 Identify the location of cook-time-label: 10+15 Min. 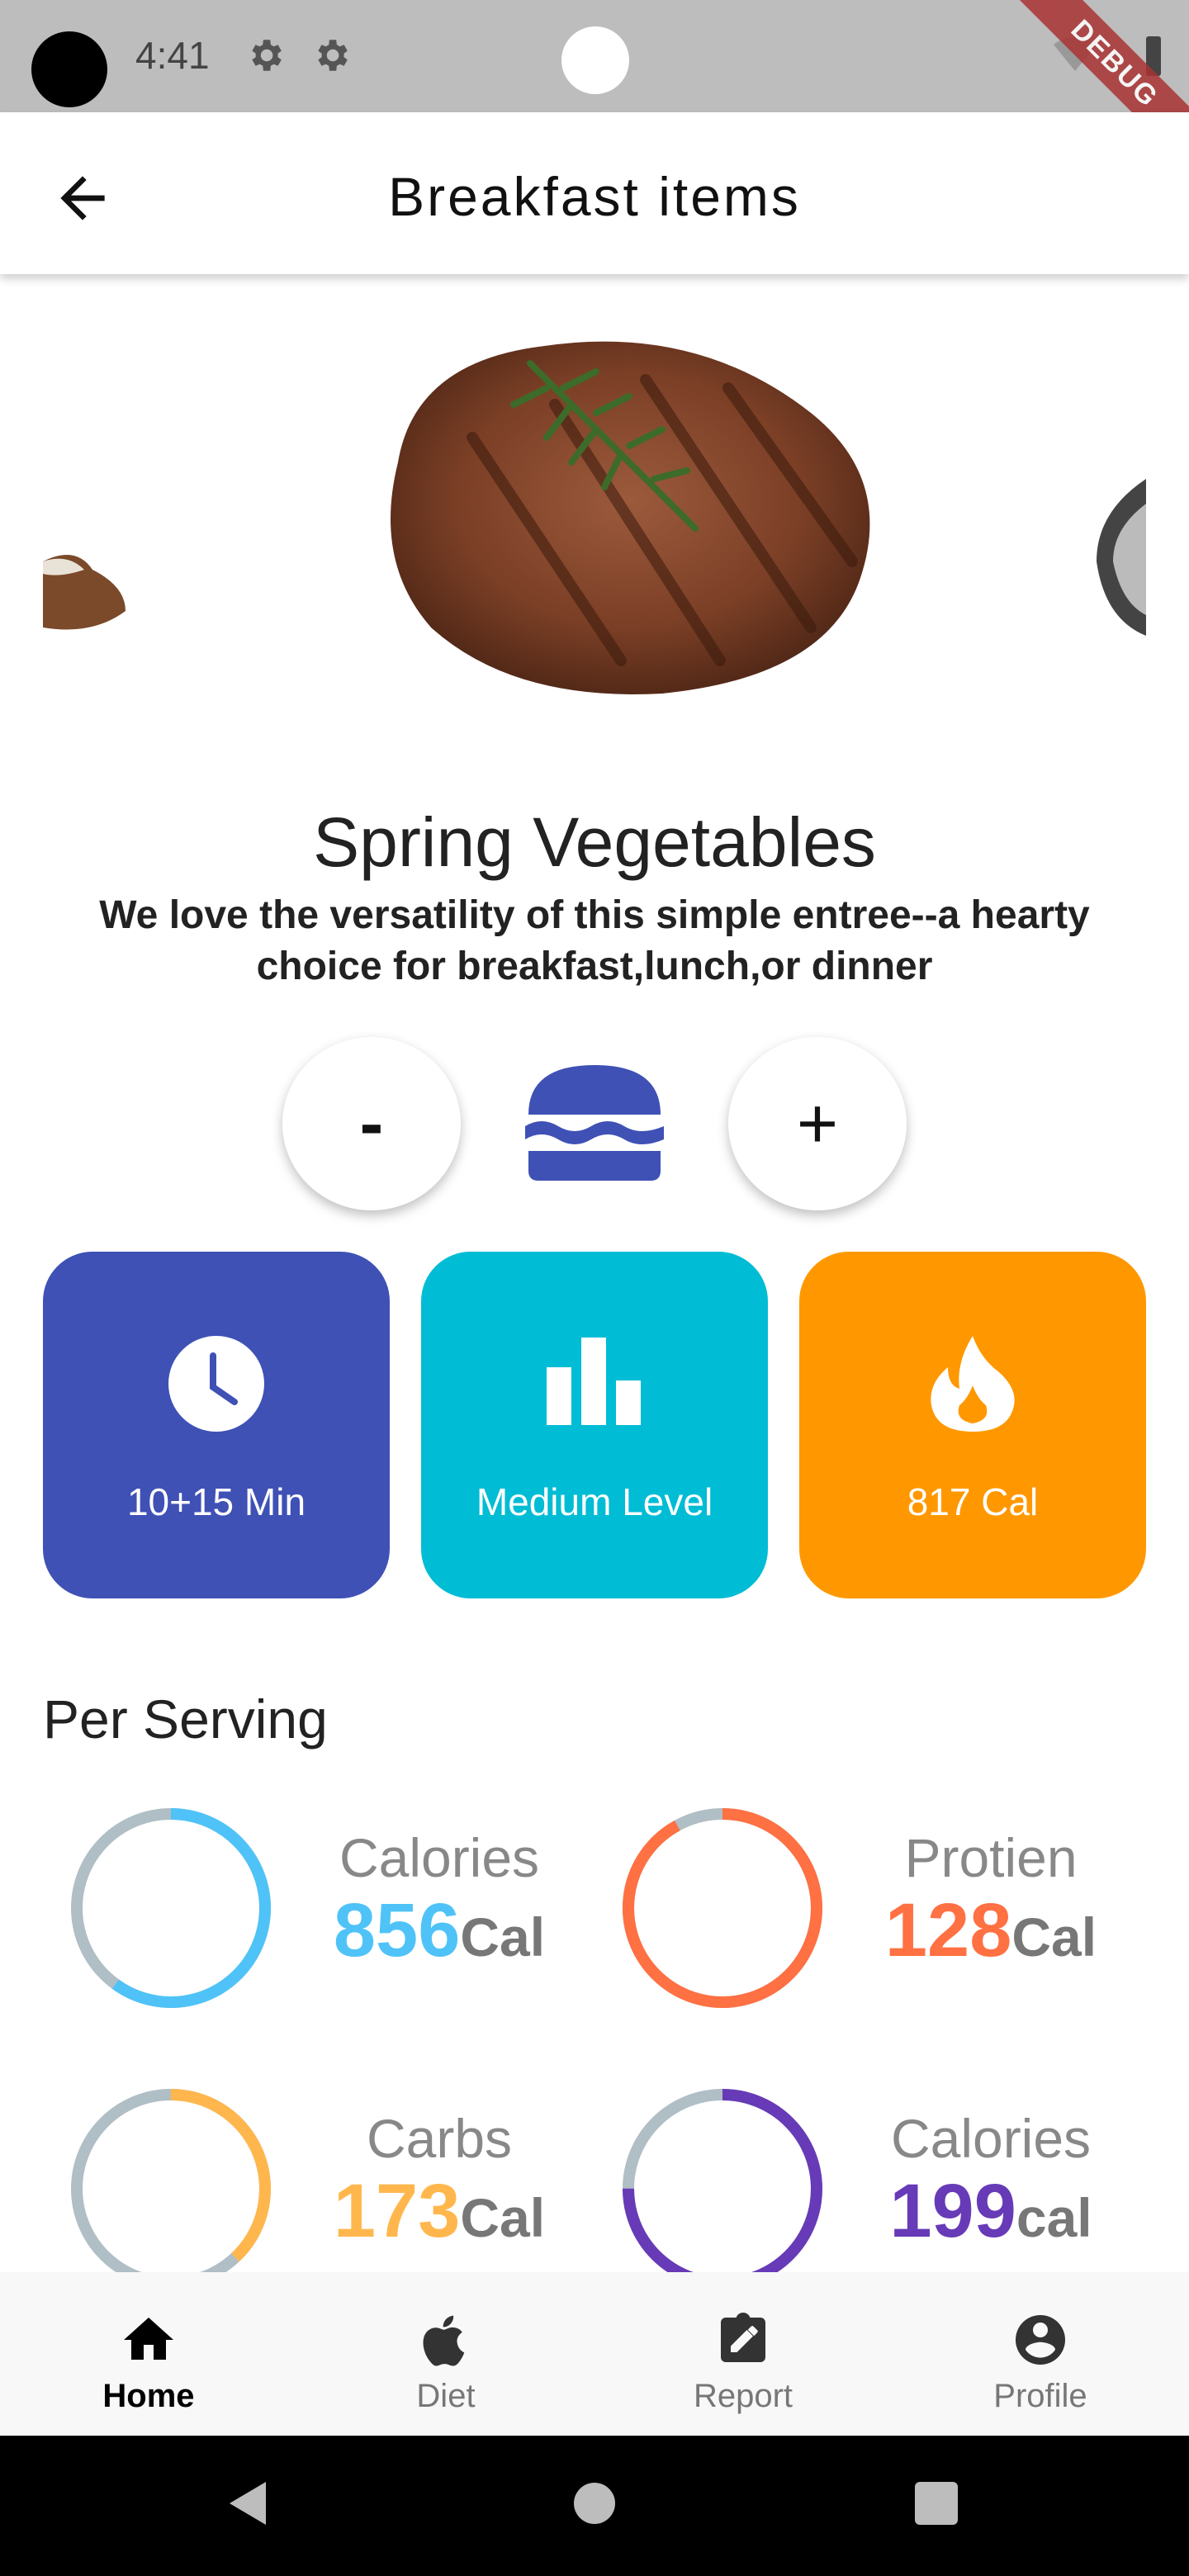
(216, 1501).